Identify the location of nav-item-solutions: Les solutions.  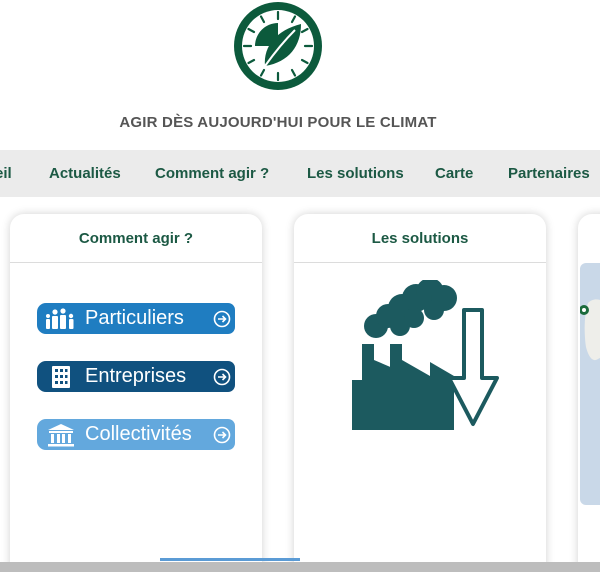
(355, 173).